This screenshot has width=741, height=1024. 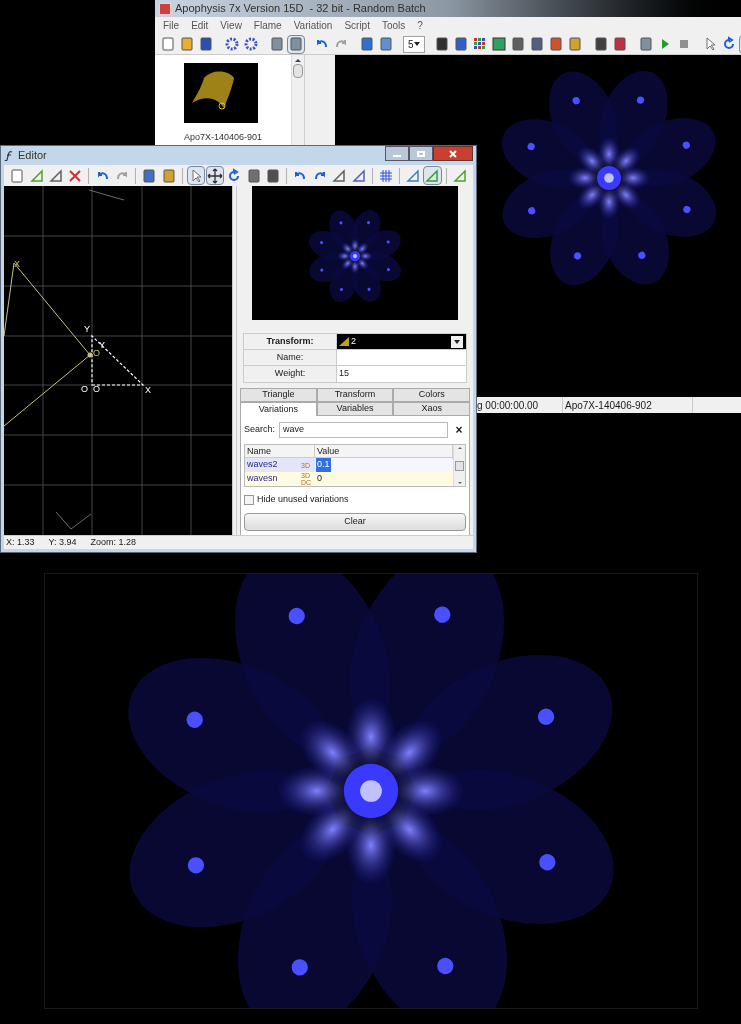 What do you see at coordinates (62, 542) in the screenshot?
I see `status-text: Y: 3.94` at bounding box center [62, 542].